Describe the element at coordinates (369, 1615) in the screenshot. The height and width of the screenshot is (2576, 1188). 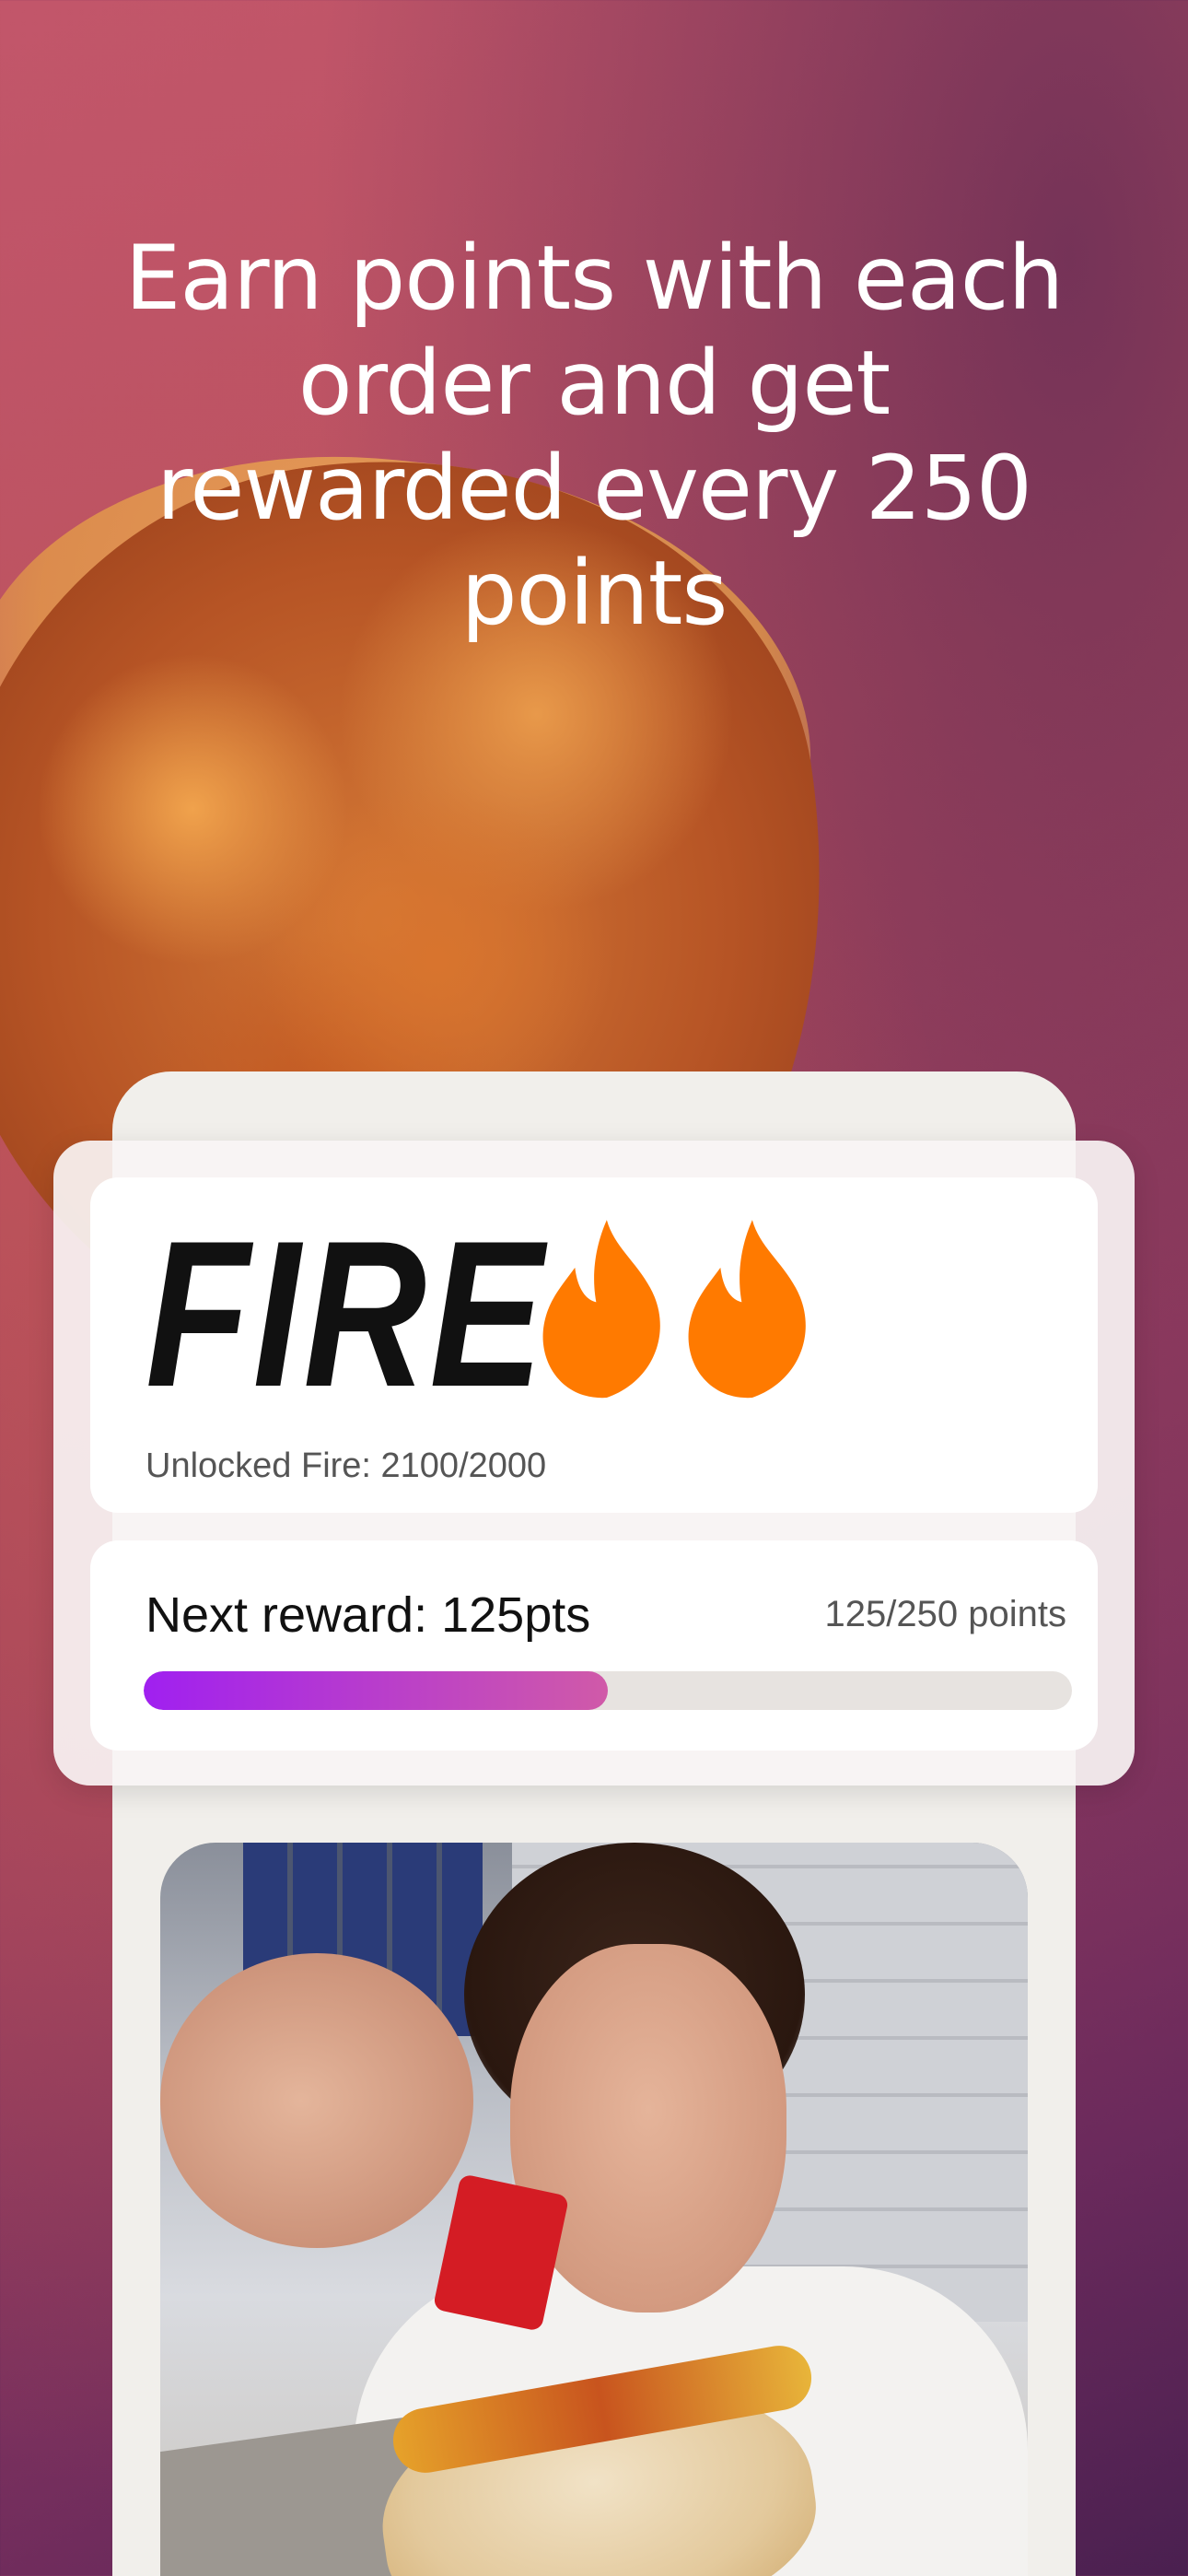
I see `next-reward-label: Next reward: 125pts` at that location.